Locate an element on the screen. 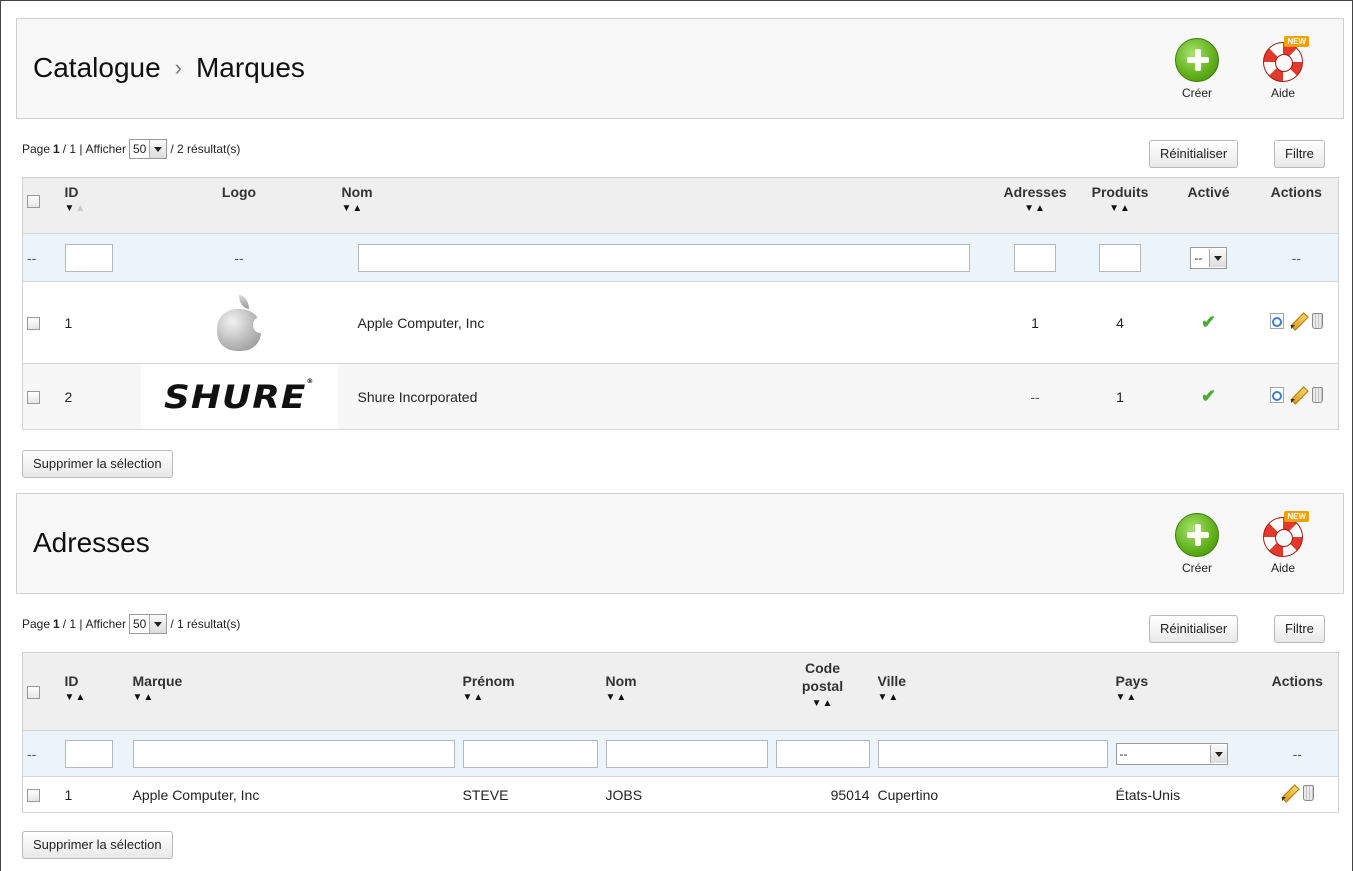 This screenshot has height=871, width=1353. create-brand-button: Créer is located at coordinates (1197, 69).